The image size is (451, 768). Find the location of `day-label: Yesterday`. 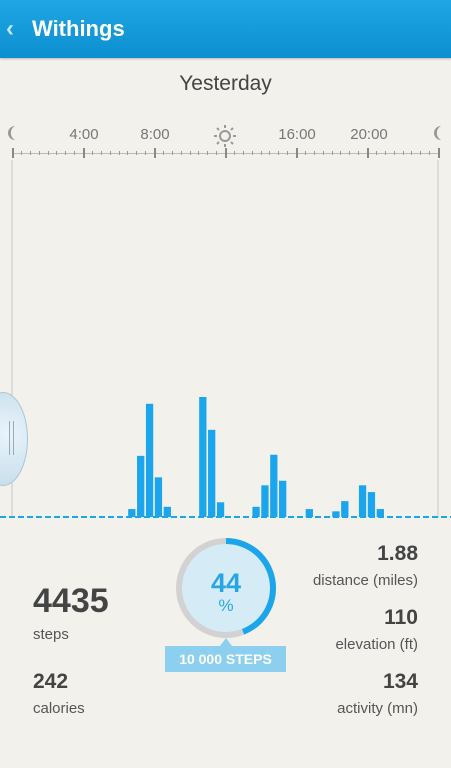

day-label: Yesterday is located at coordinates (225, 84).